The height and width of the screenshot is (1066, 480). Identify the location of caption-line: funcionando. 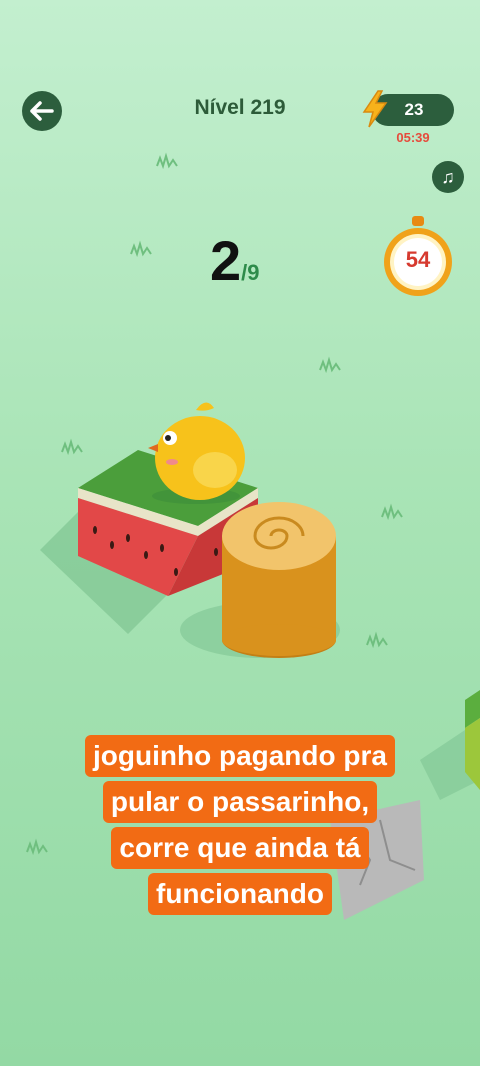
(240, 894).